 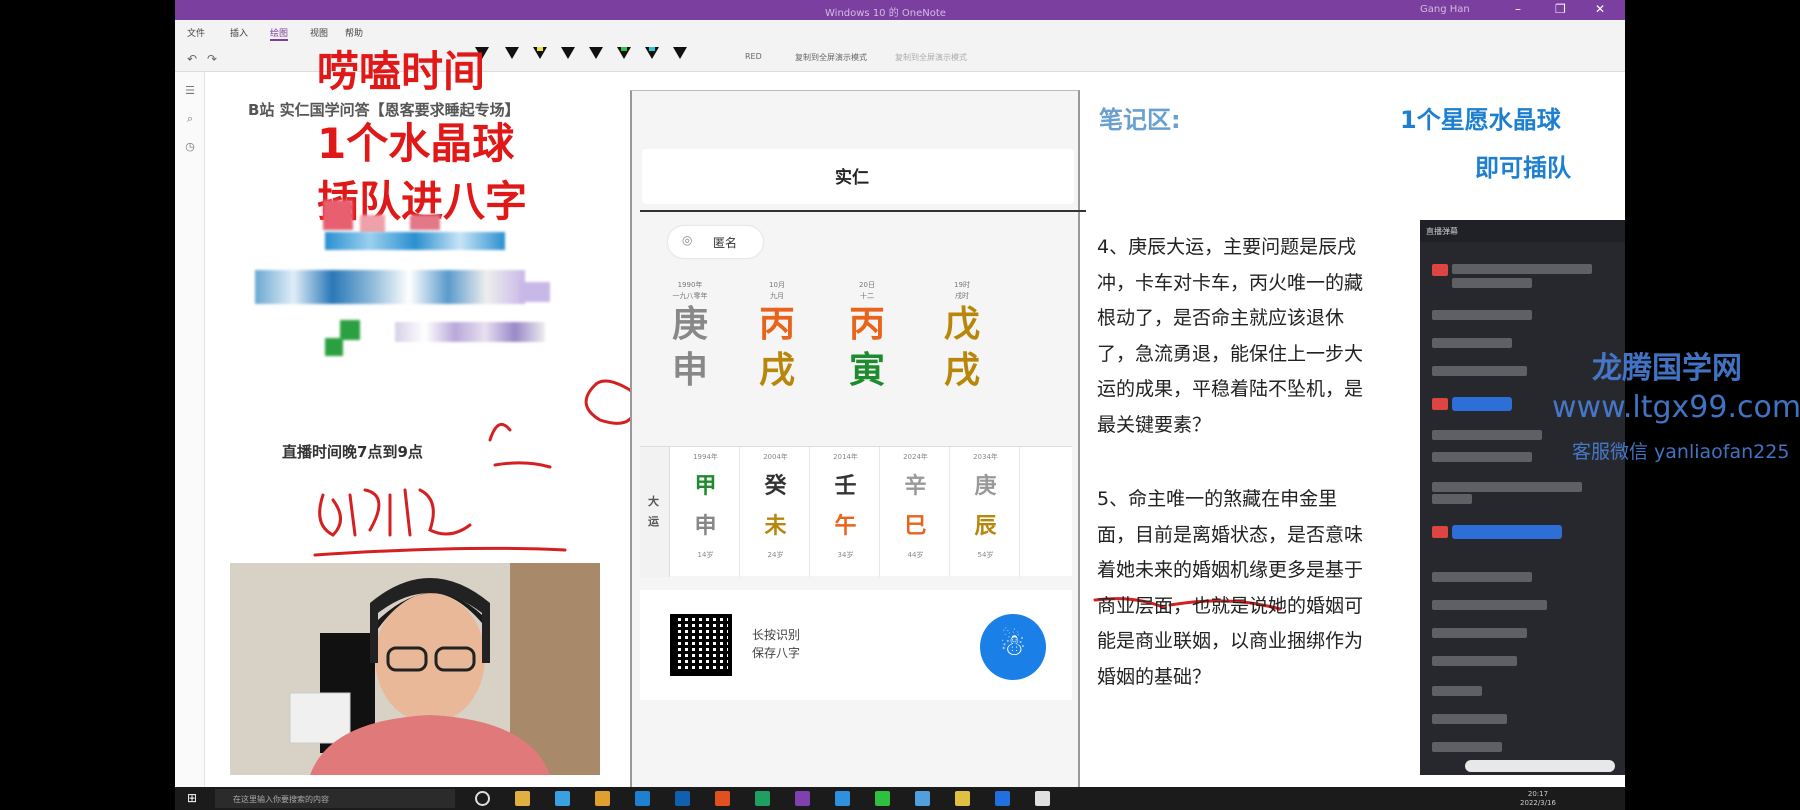 I want to click on pillar-hour: 19时 戌时 戊 戌, so click(x=962, y=337).